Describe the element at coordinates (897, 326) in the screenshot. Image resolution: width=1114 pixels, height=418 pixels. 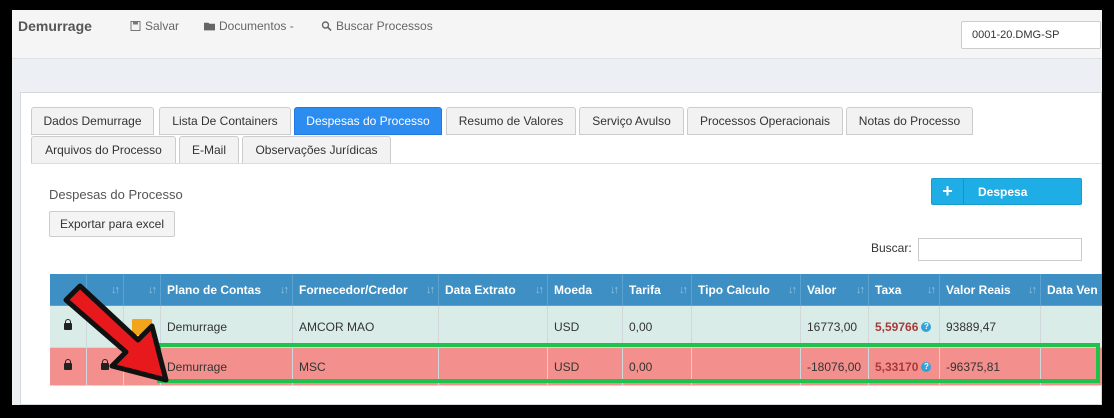
I see `taxa-value: 5,59766` at that location.